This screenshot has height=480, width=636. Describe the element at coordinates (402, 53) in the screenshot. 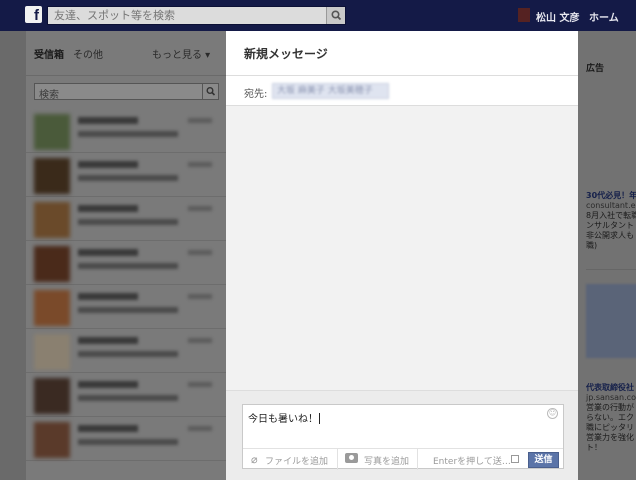

I see `dialog-header: 新規メッセージ` at that location.